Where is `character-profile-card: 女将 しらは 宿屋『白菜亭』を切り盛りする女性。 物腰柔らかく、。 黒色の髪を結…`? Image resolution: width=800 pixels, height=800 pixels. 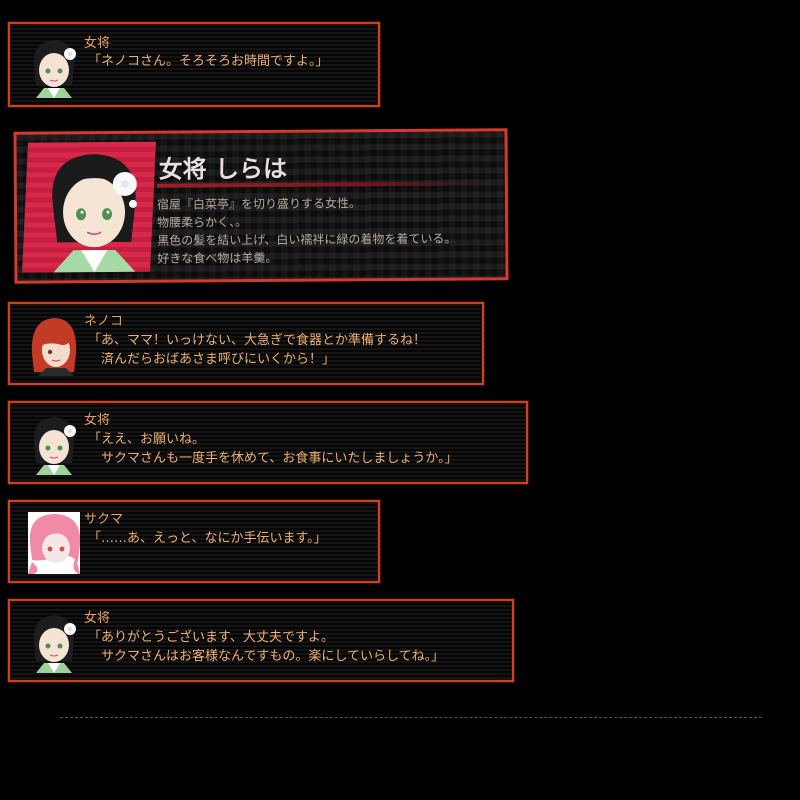
character-profile-card: 女将 しらは 宿屋『白菜亭』を切り盛りする女性。 物腰柔らかく、。 黒色の髪を結… is located at coordinates (261, 206).